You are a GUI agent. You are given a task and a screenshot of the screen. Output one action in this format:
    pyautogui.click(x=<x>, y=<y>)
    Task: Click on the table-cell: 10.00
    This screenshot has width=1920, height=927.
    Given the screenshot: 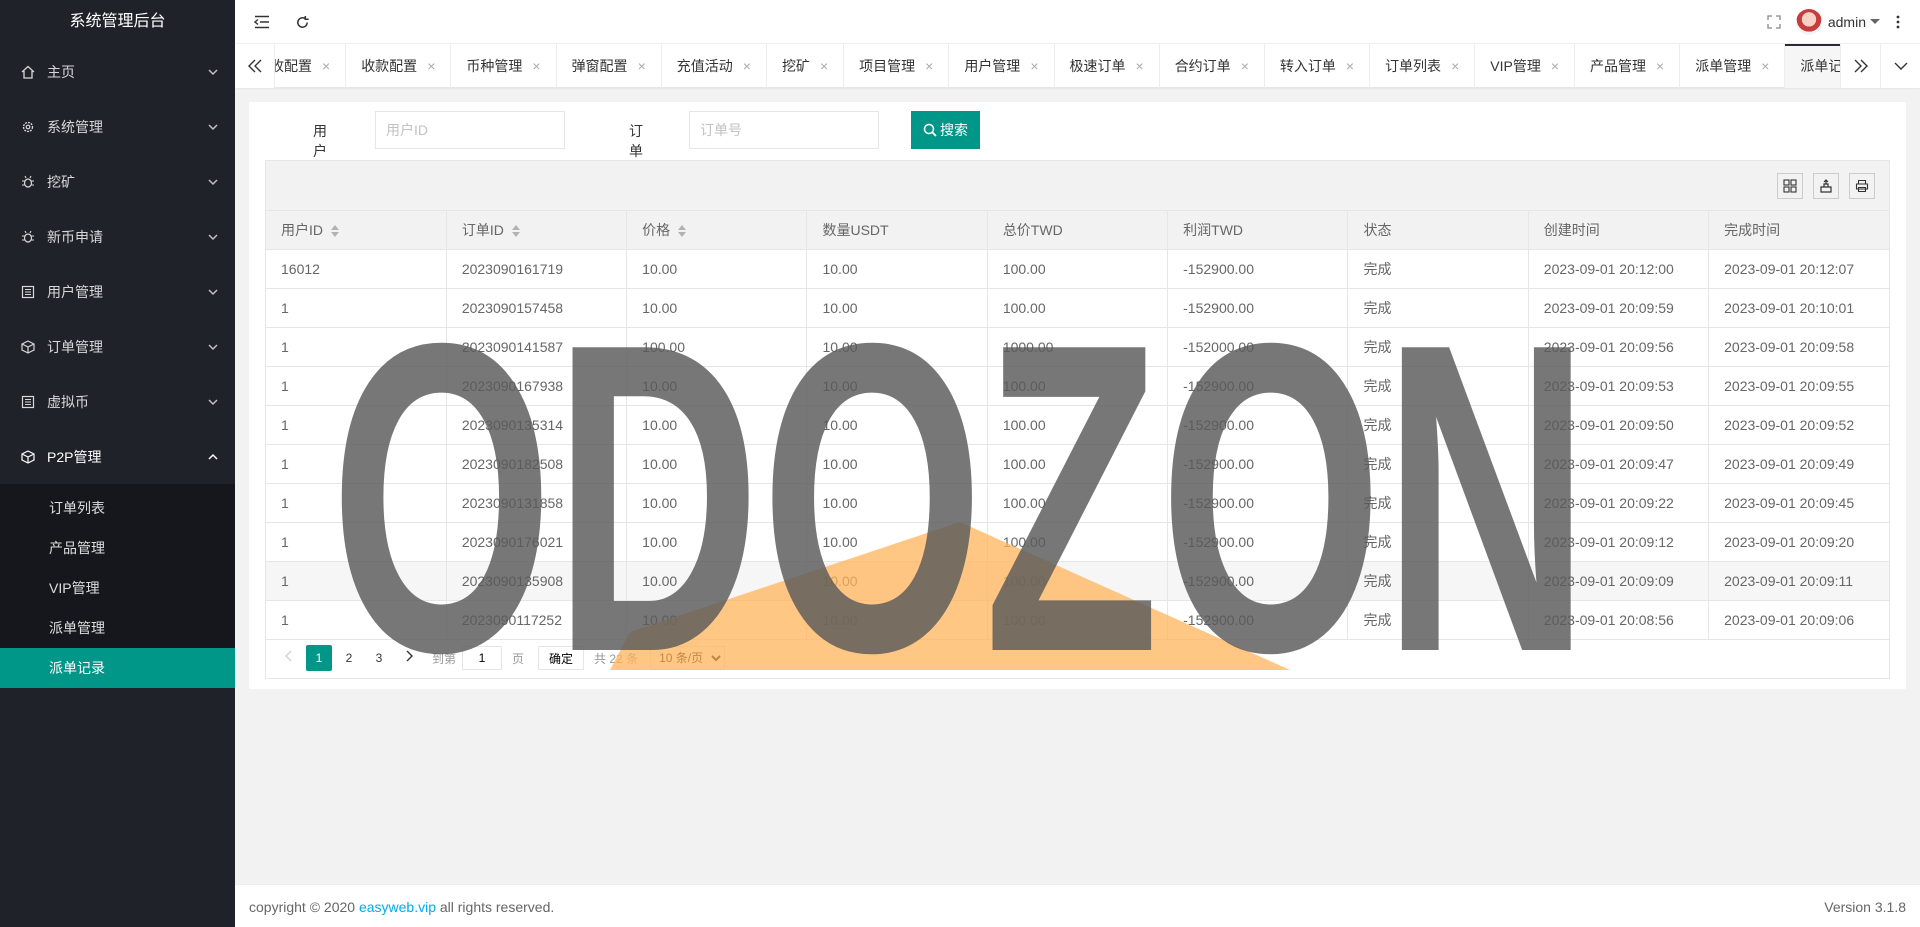 What is the action you would take?
    pyautogui.click(x=897, y=620)
    